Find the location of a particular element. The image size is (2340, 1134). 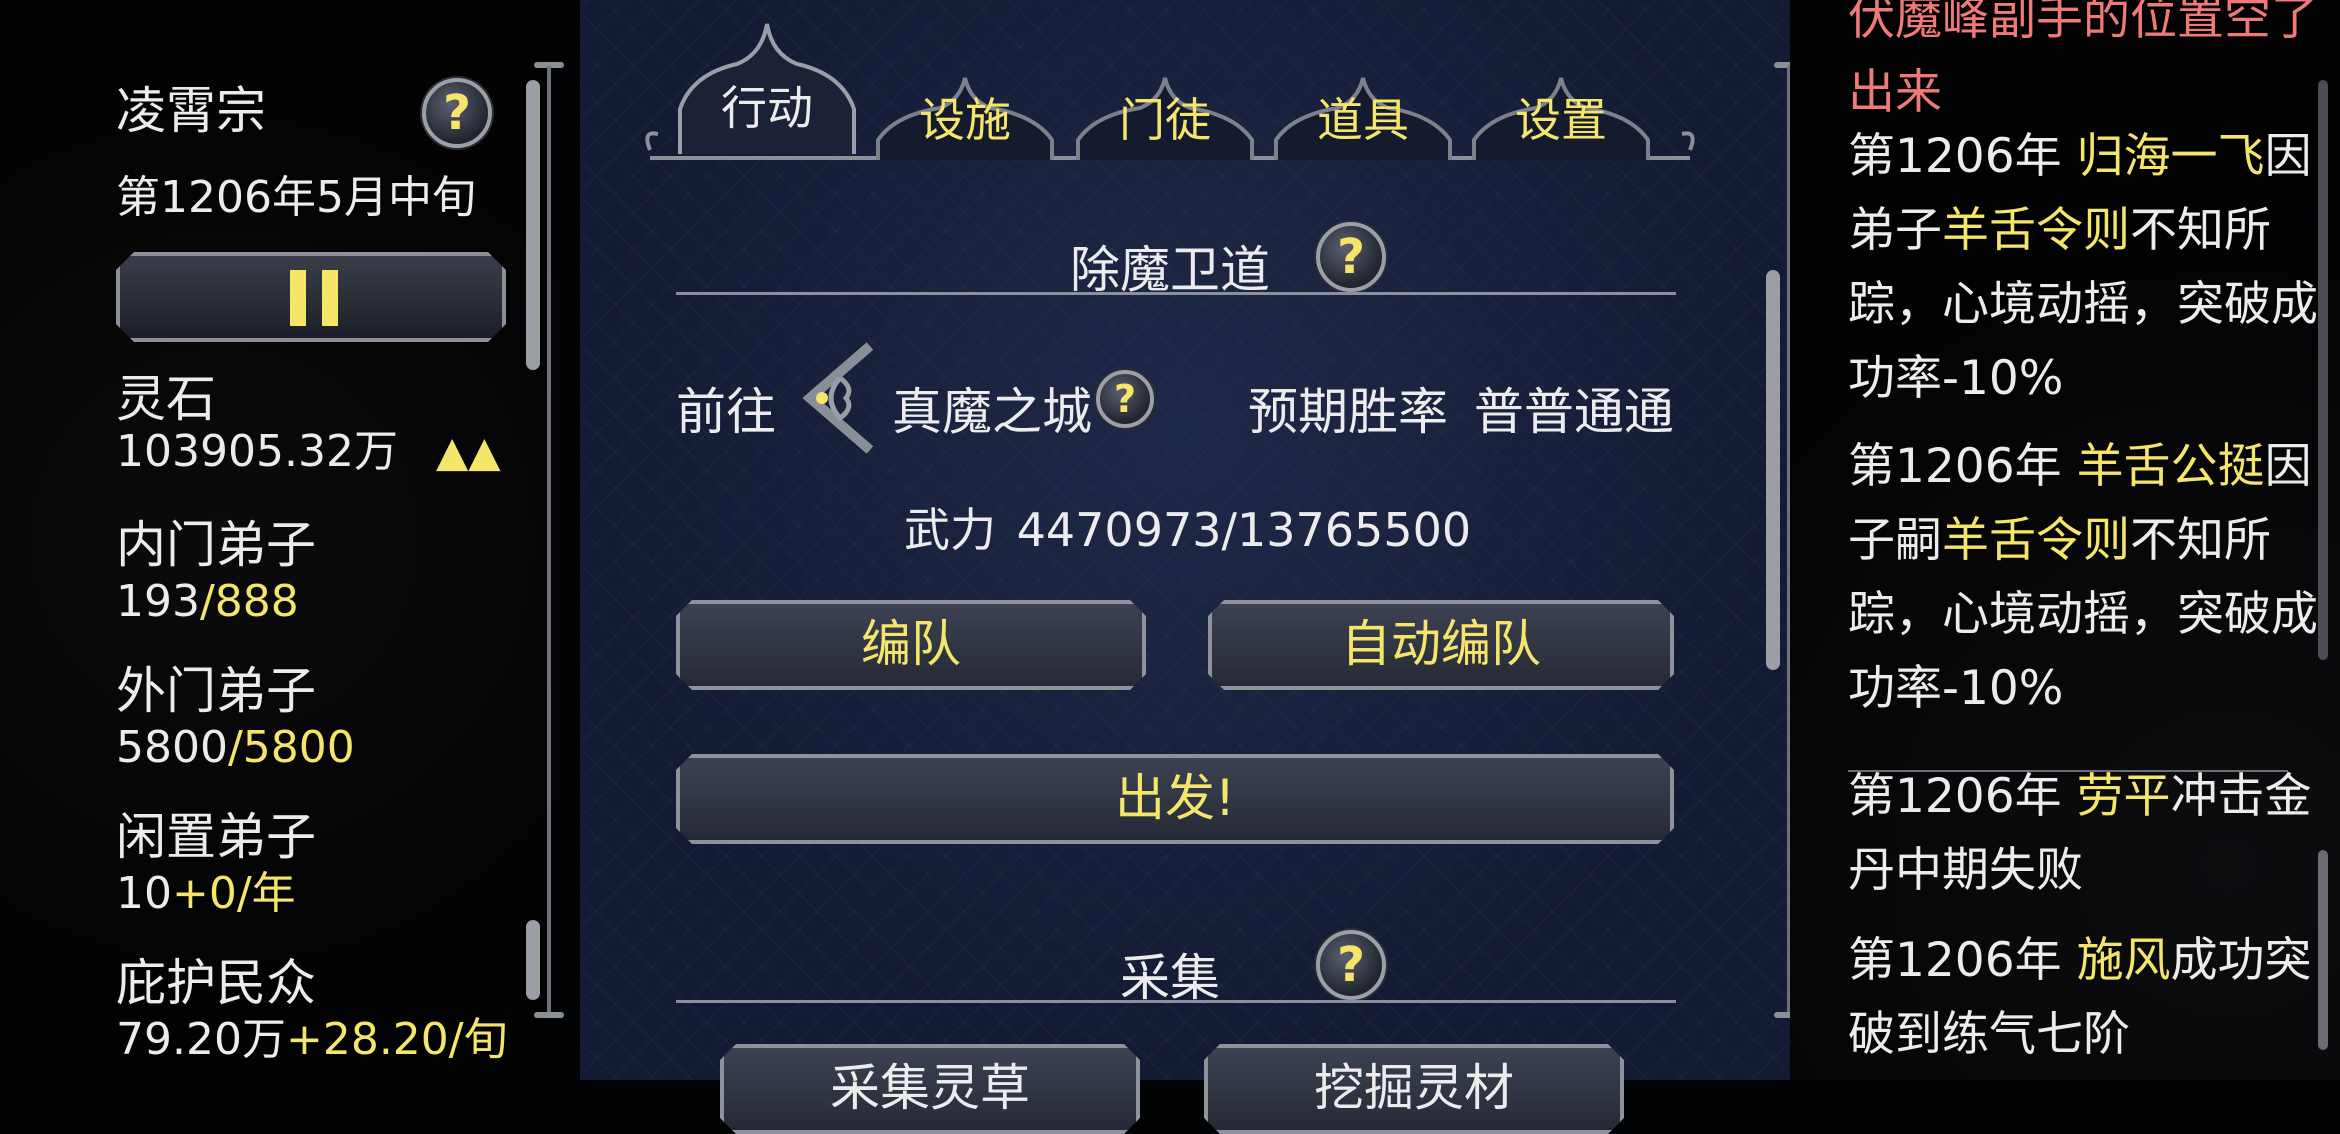

formation-button: 编队 is located at coordinates (911, 645).